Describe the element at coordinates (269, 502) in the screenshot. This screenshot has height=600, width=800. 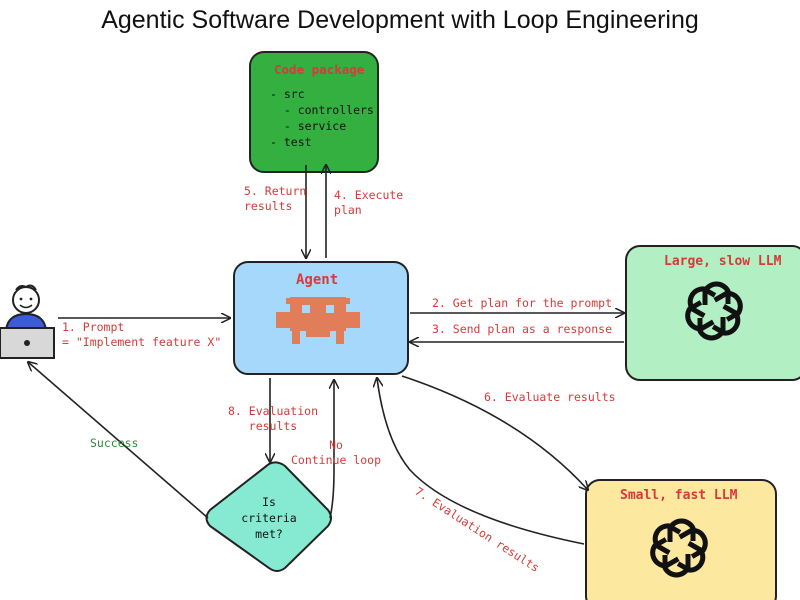
I see `decision-line: Is` at that location.